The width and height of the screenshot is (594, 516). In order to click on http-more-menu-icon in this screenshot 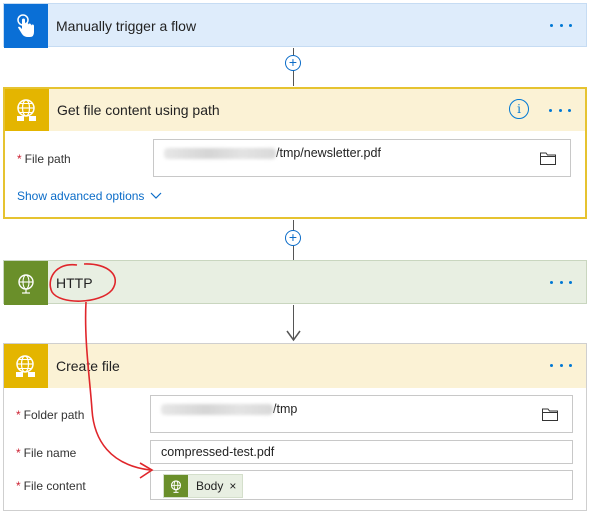, I will do `click(561, 282)`.